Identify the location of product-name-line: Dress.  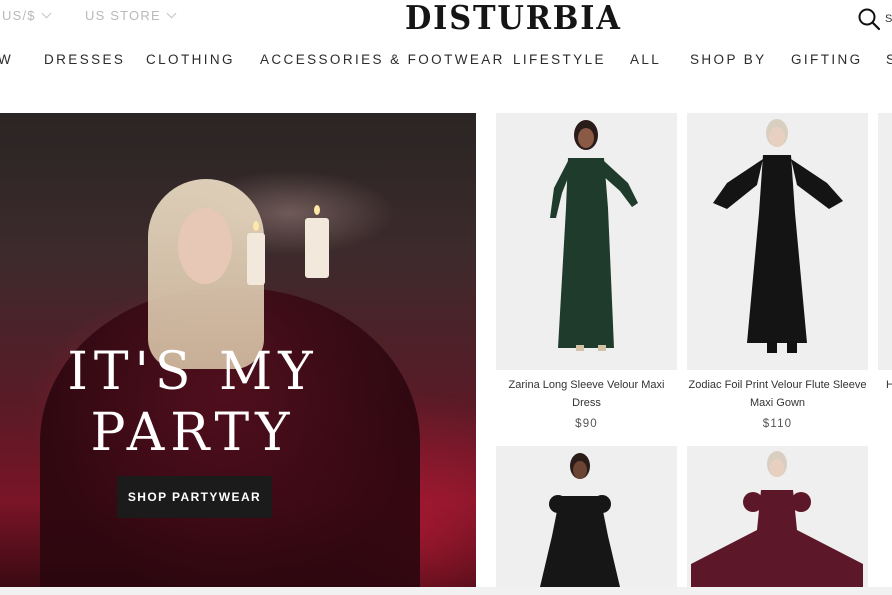
(586, 403).